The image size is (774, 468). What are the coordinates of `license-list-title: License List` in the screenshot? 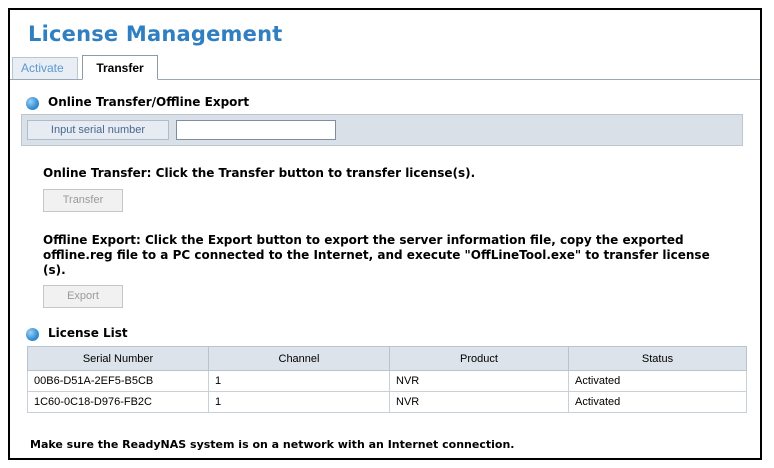 It's located at (88, 333).